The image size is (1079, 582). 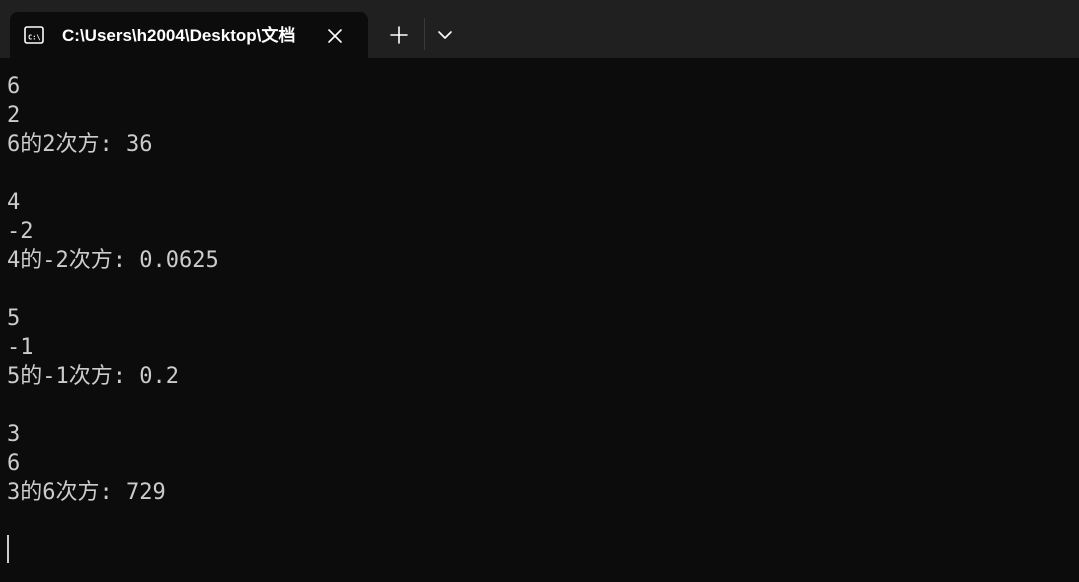 What do you see at coordinates (14, 318) in the screenshot?
I see `terminal-line: 5` at bounding box center [14, 318].